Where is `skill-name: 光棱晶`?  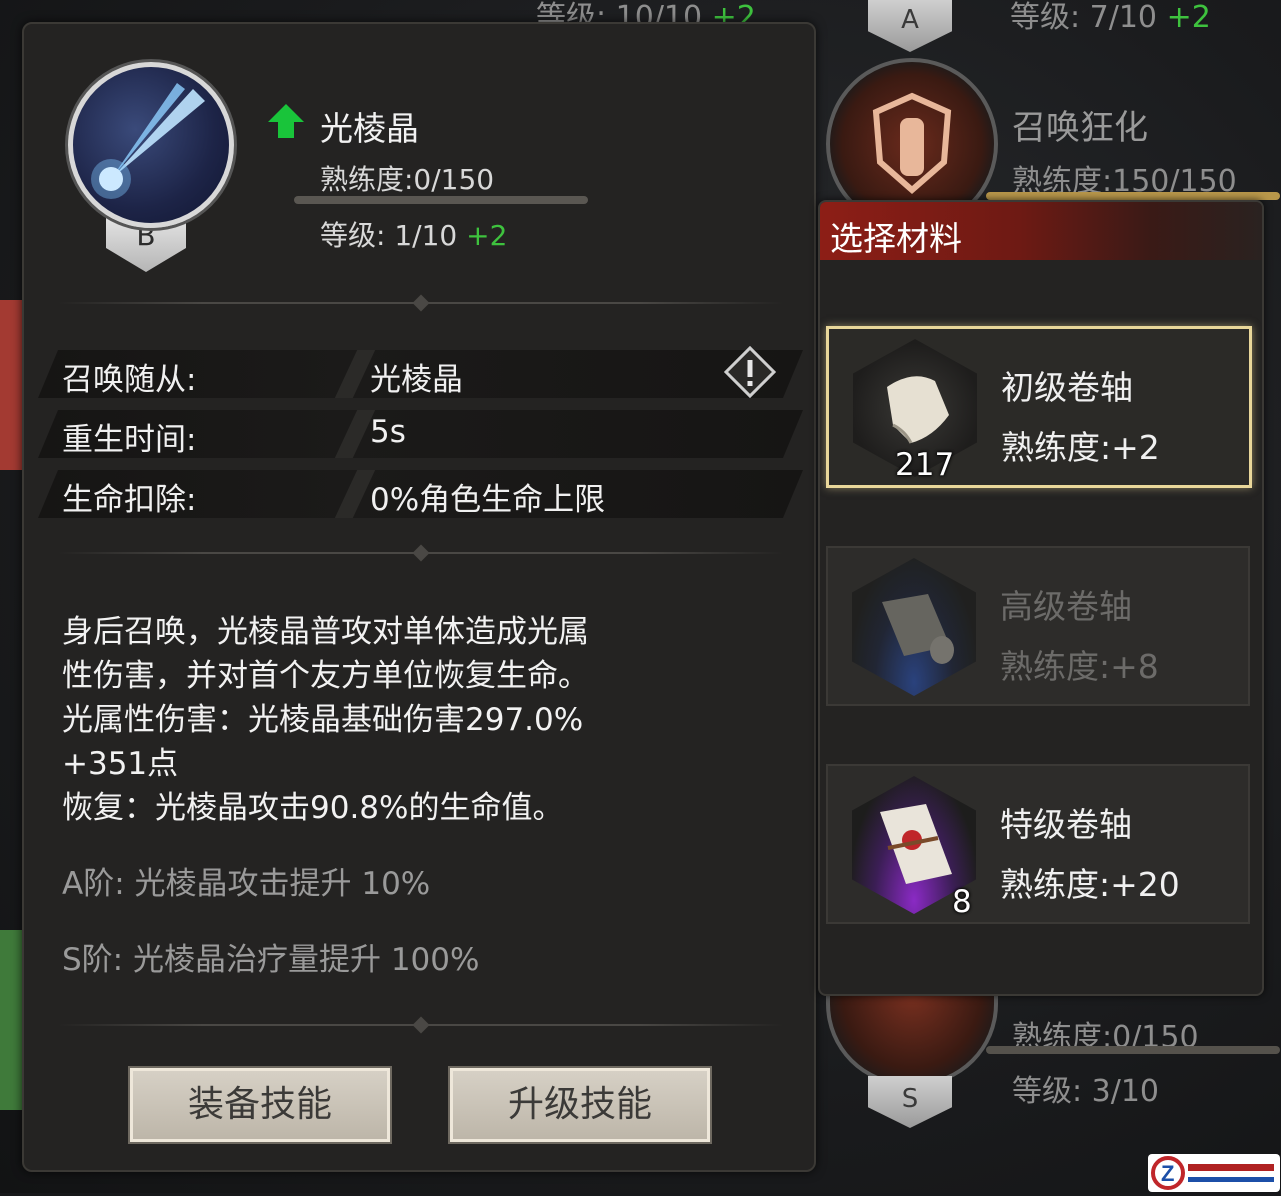 skill-name: 光棱晶 is located at coordinates (369, 128).